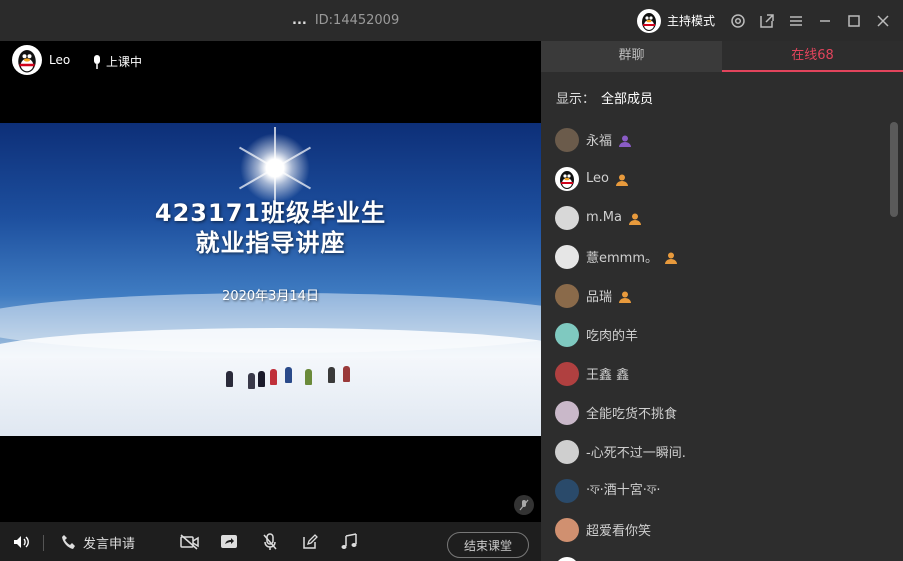  I want to click on microphone-icon, so click(97, 61).